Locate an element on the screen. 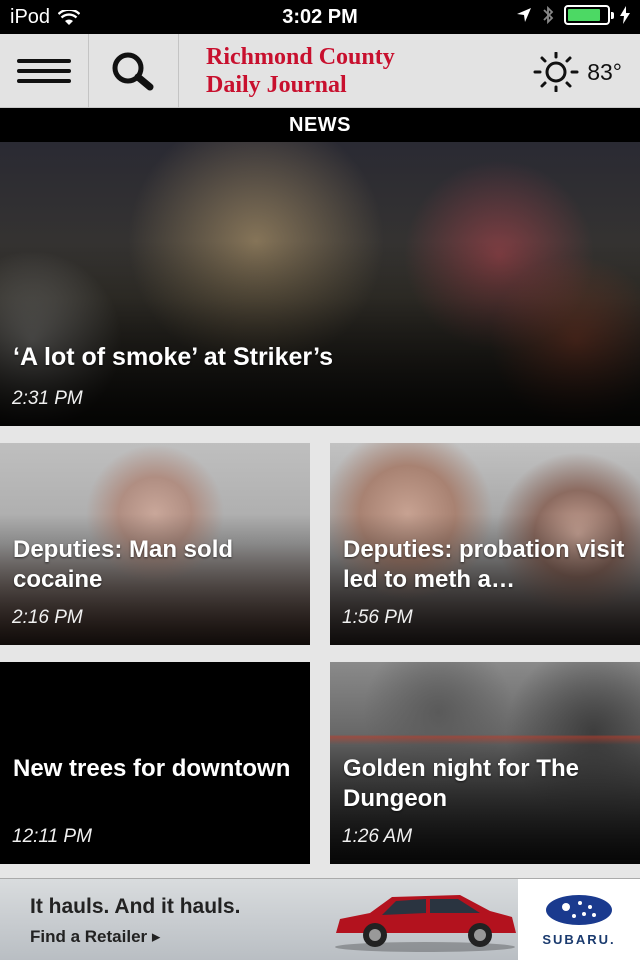  ad-brand-name: SUBARU. is located at coordinates (579, 939).